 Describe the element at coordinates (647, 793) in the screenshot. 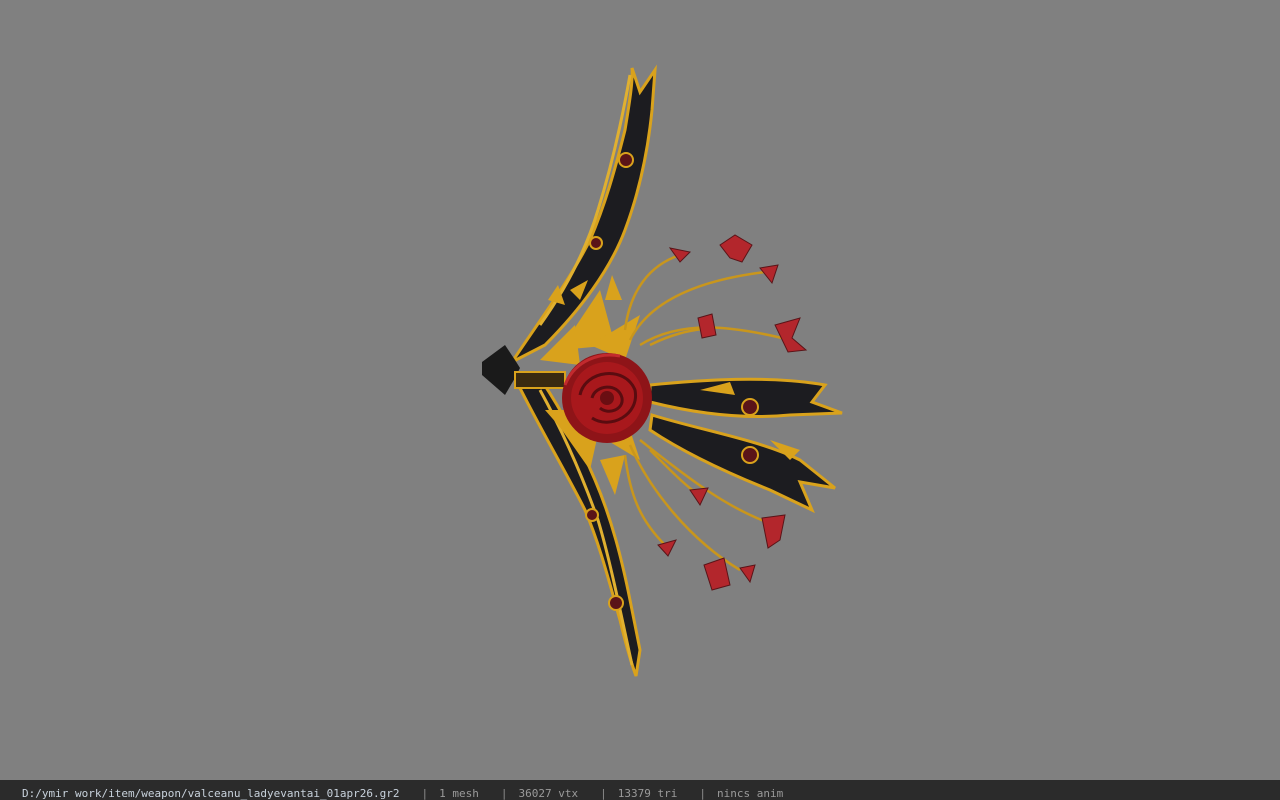

I see `triangle-count: 13379 tri` at that location.